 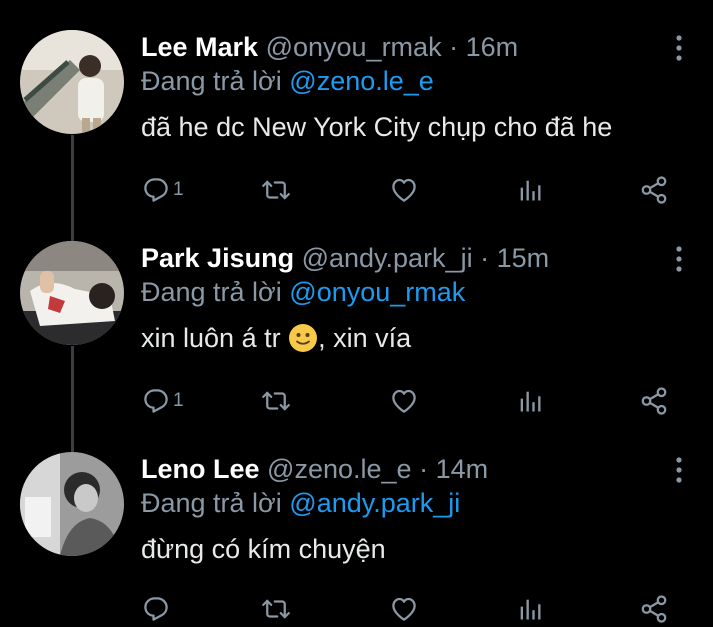 I want to click on tweet-text: xin luôn á tr , xin vía, so click(x=276, y=338).